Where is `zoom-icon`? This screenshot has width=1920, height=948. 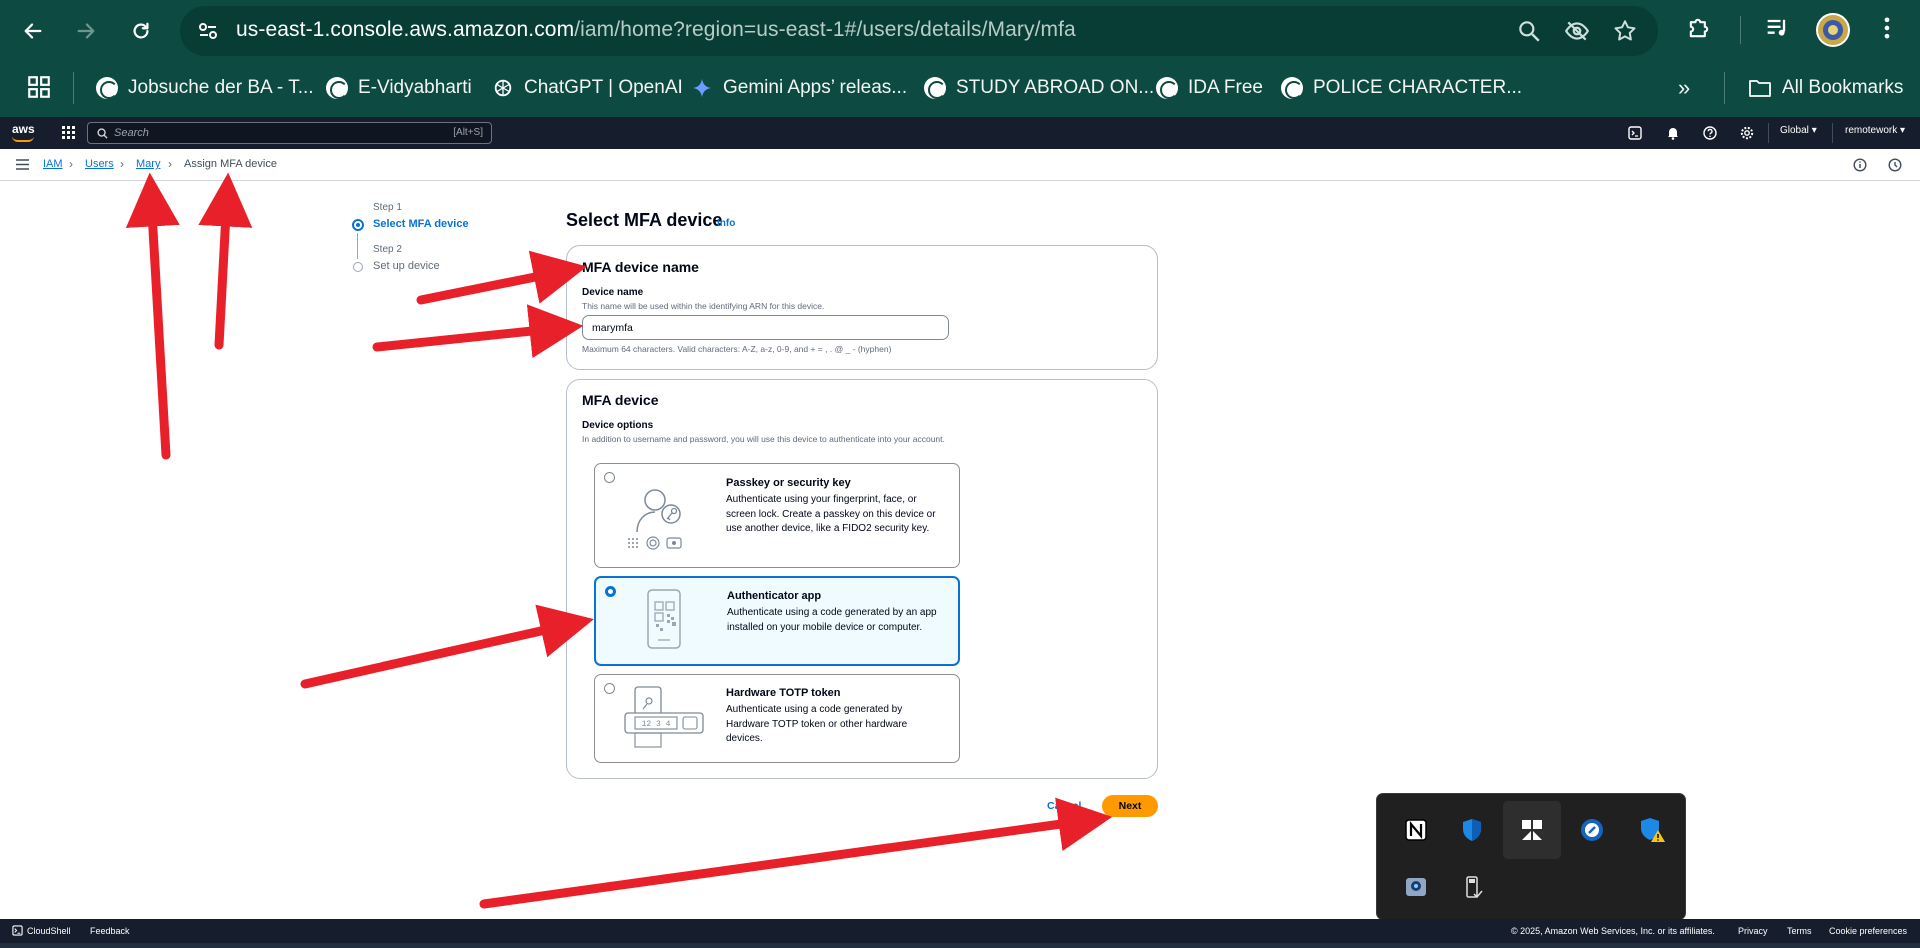
zoom-icon is located at coordinates (1529, 31).